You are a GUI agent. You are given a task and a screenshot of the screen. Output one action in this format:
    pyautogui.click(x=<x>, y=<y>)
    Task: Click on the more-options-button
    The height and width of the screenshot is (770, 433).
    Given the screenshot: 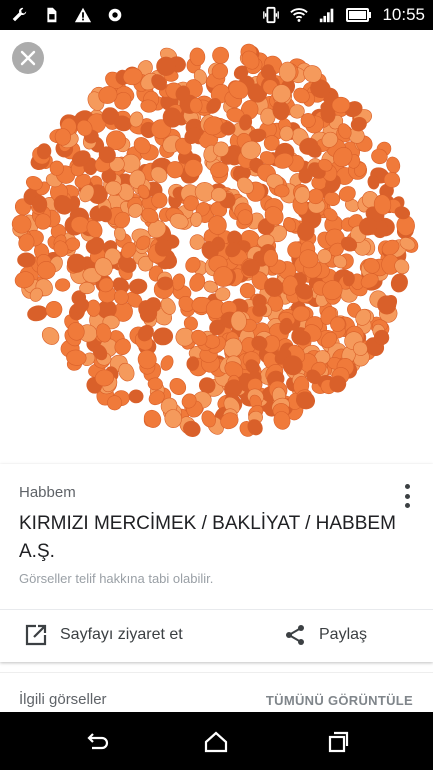 What is the action you would take?
    pyautogui.click(x=408, y=496)
    